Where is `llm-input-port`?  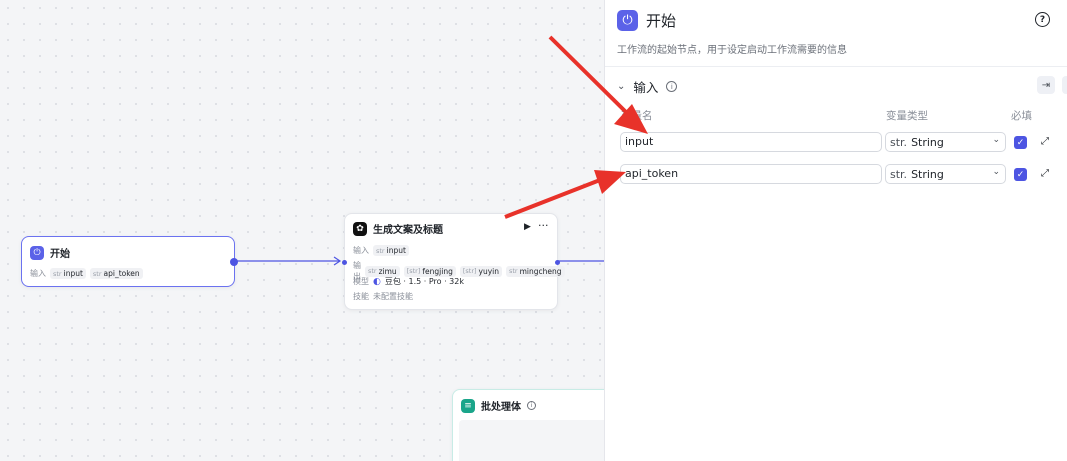 llm-input-port is located at coordinates (344, 262).